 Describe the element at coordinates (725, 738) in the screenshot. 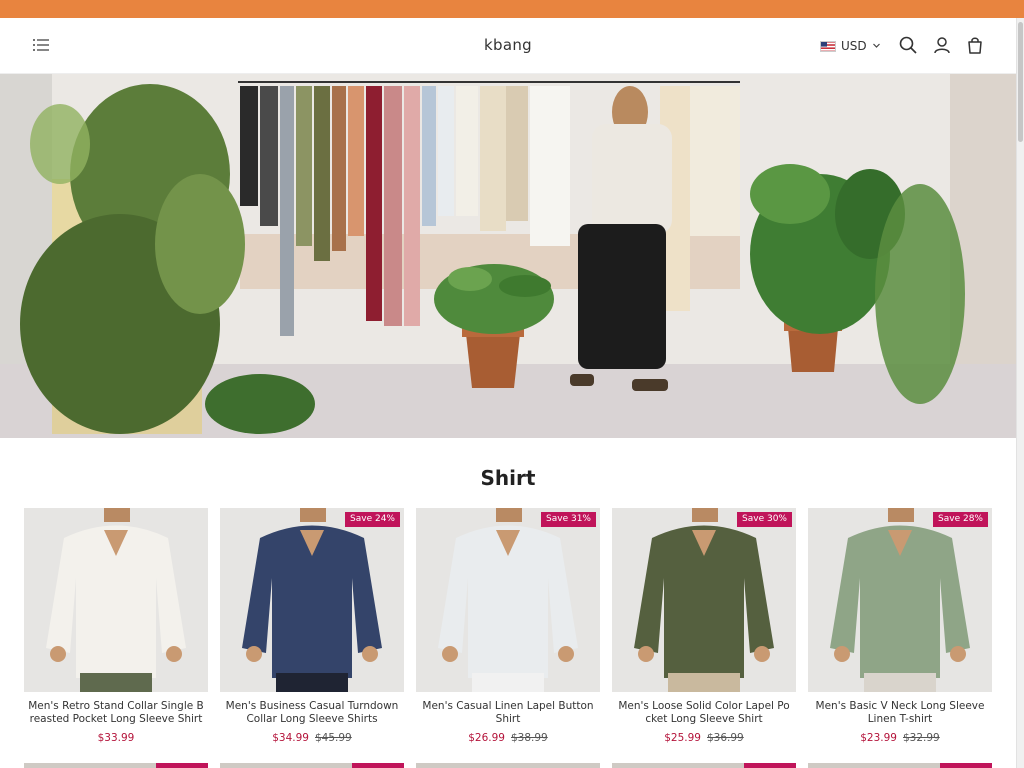

I see `compare-at-price: $36.99` at that location.